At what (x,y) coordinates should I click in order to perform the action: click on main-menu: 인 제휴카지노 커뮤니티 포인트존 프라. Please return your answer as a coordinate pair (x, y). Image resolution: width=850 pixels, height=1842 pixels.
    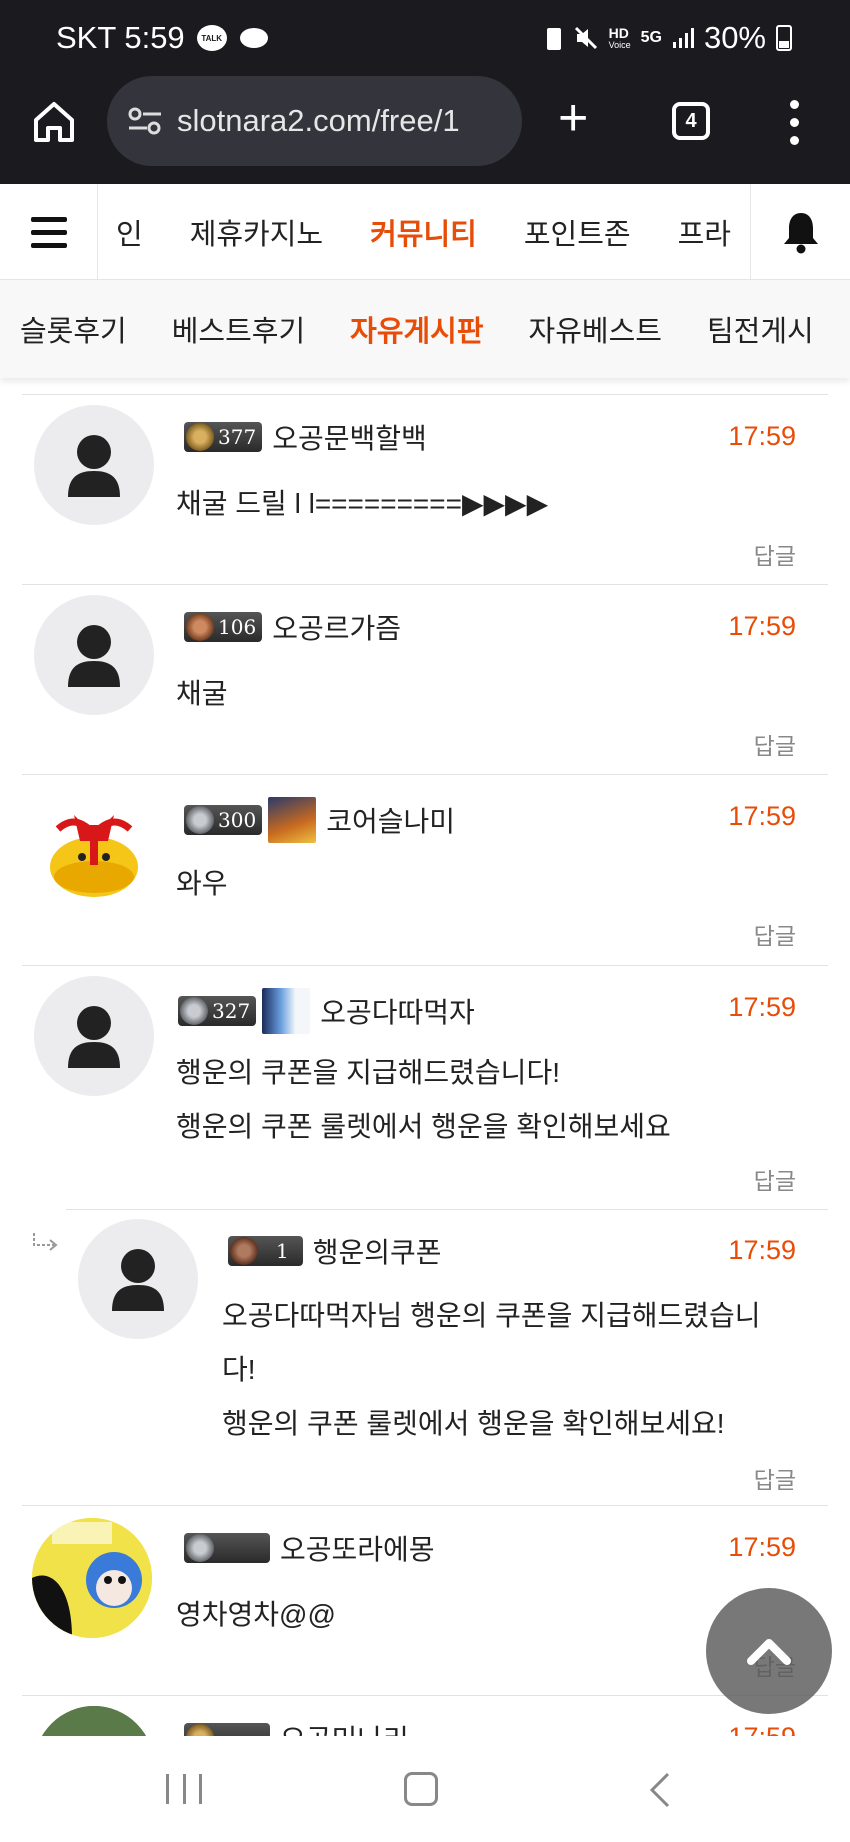
    Looking at the image, I should click on (424, 232).